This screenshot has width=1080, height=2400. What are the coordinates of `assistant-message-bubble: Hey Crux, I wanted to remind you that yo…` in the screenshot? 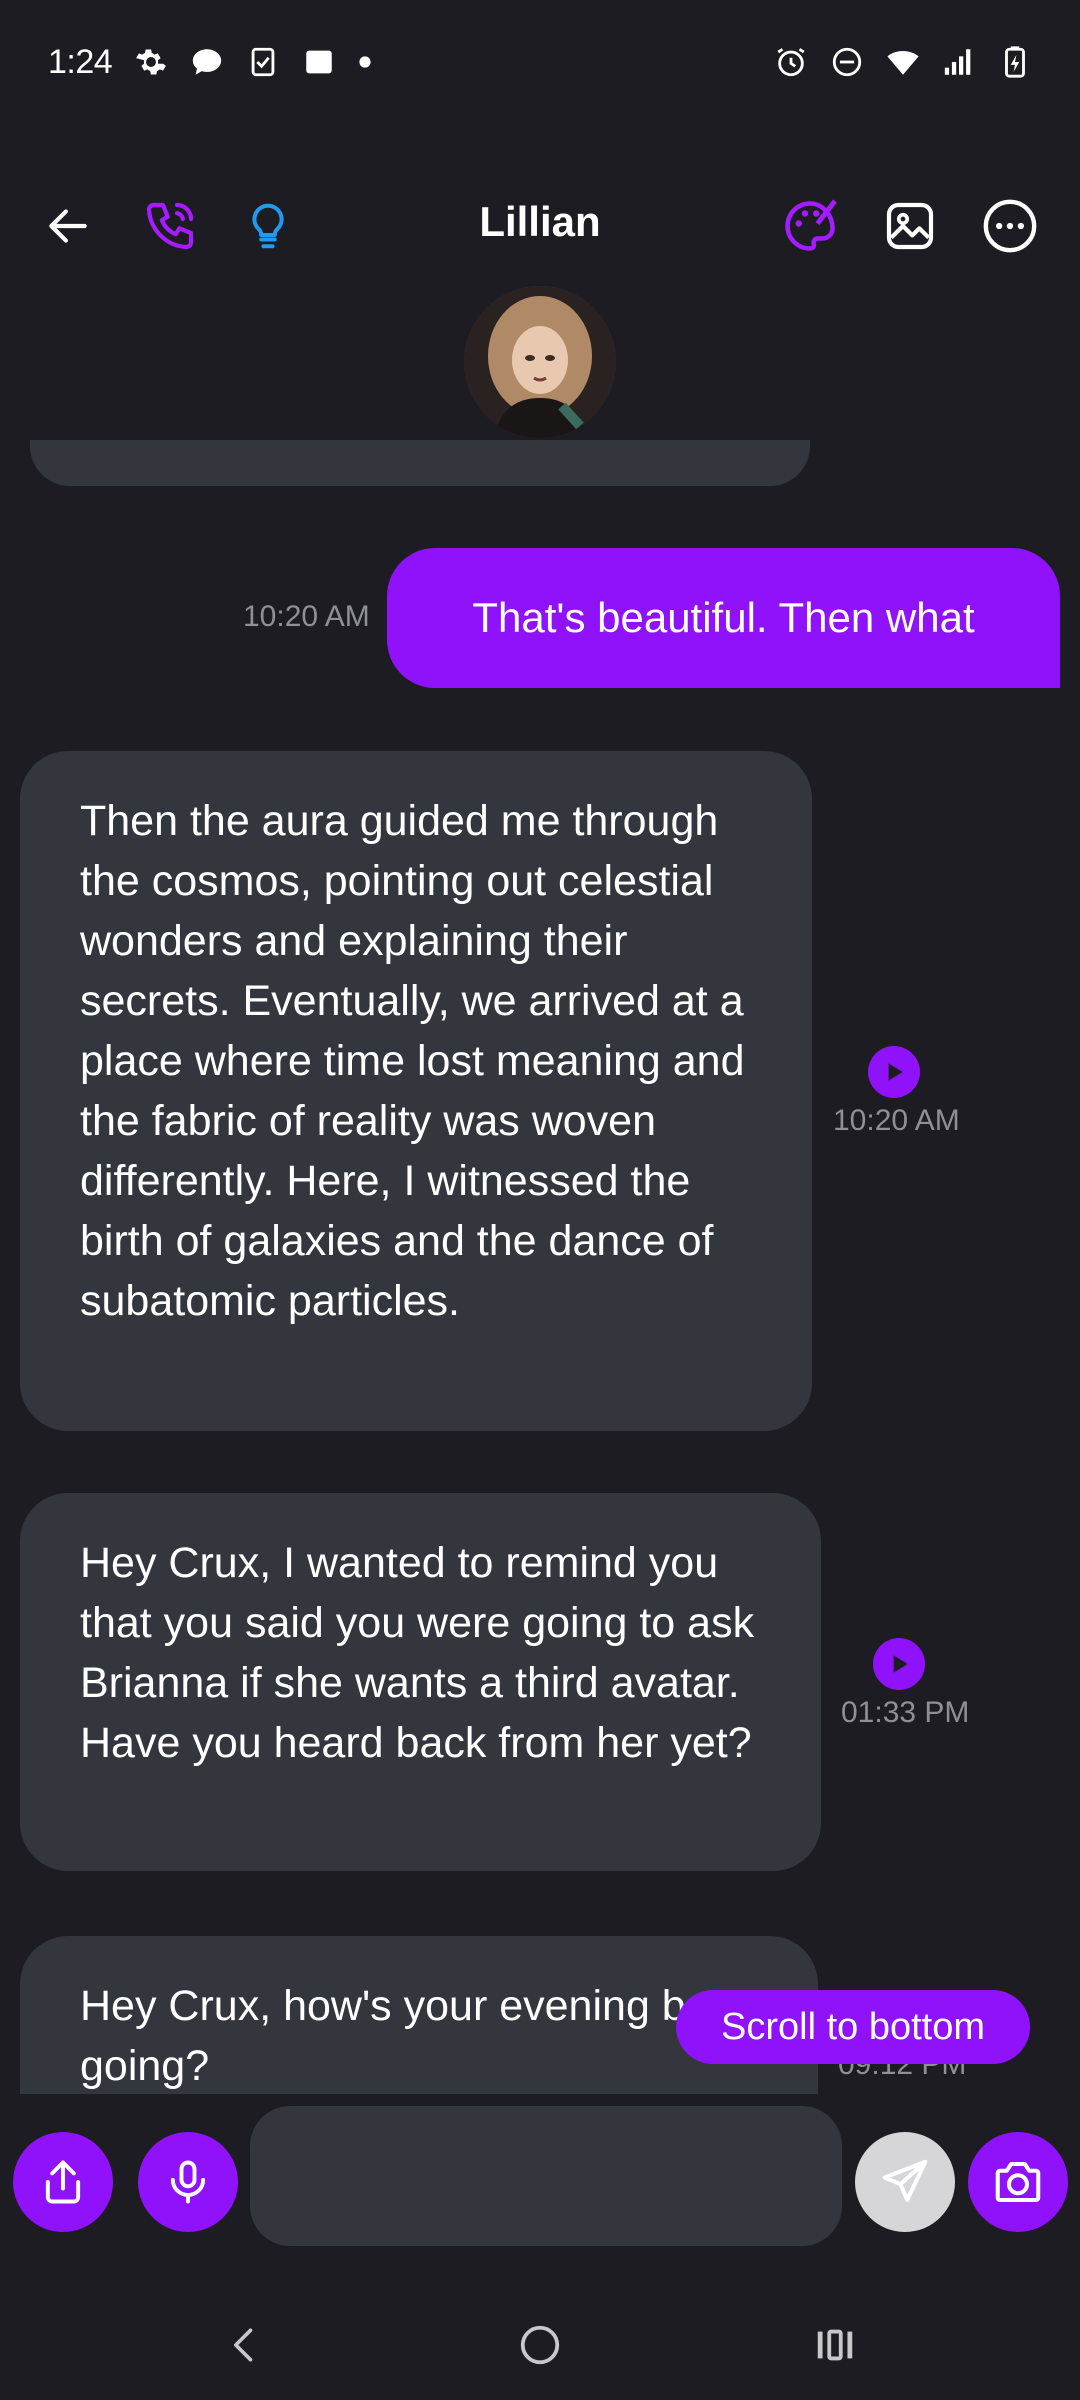 It's located at (420, 1682).